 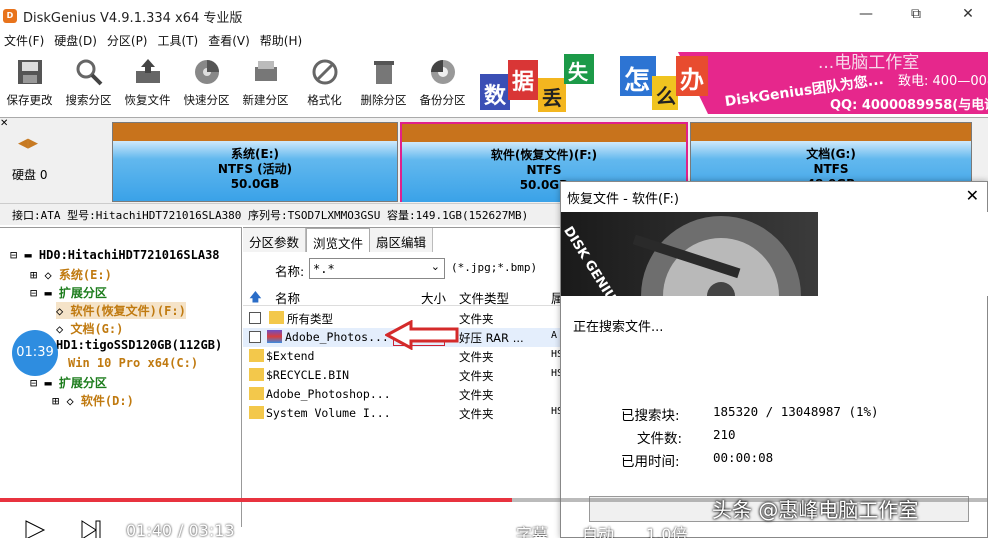 I want to click on partition-size: 50.0GB, so click(x=255, y=184).